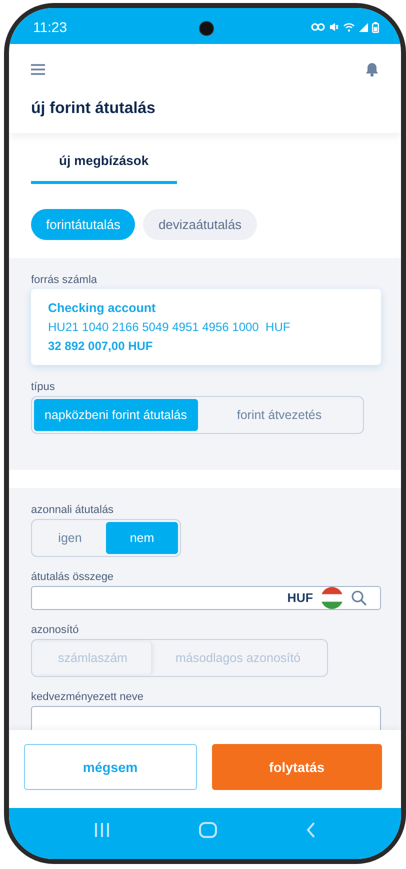 Image resolution: width=406 pixels, height=869 pixels. Describe the element at coordinates (38, 69) in the screenshot. I see `menu-icon` at that location.